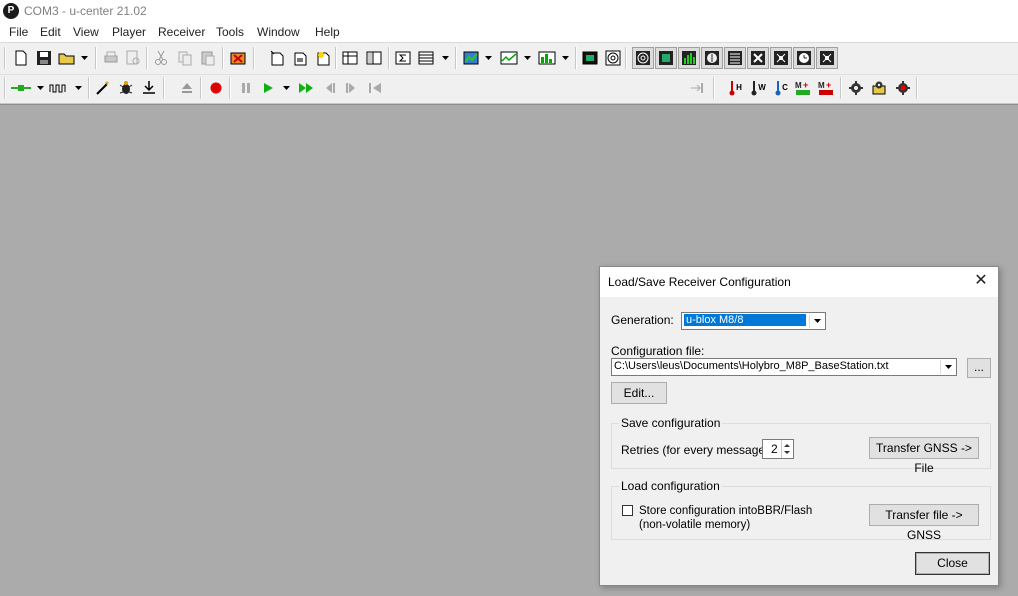 The height and width of the screenshot is (596, 1018). Describe the element at coordinates (306, 88) in the screenshot. I see `fast-forward-icon` at that location.